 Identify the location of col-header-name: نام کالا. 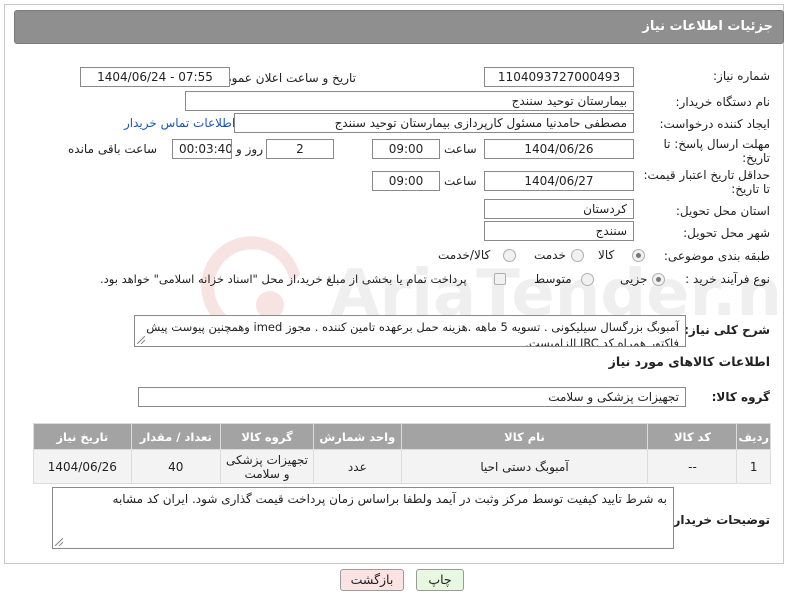
(524, 436).